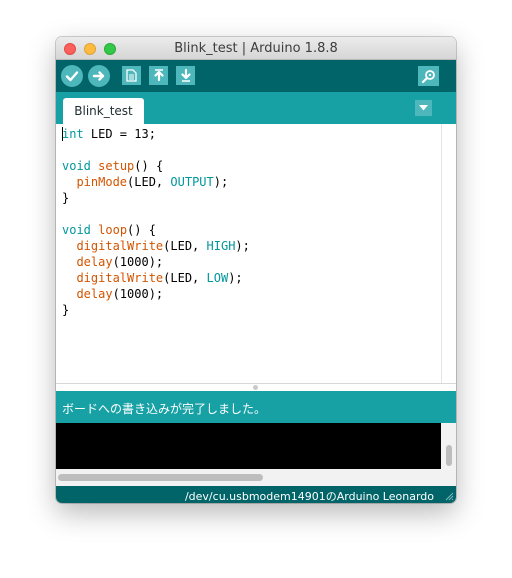  What do you see at coordinates (256, 76) in the screenshot?
I see `toolbar` at bounding box center [256, 76].